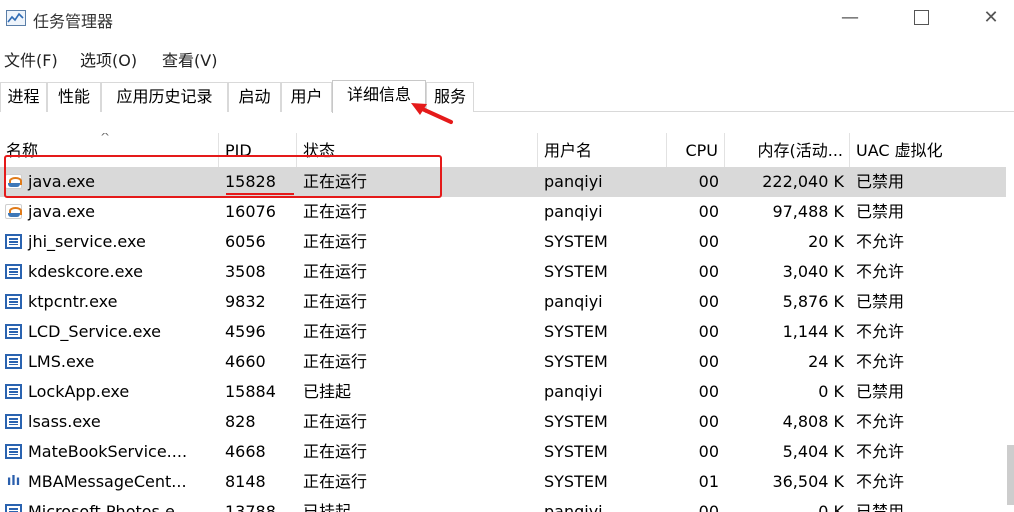  I want to click on menu-bar: 文件(F) 选项(O) 查看(V), so click(507, 57).